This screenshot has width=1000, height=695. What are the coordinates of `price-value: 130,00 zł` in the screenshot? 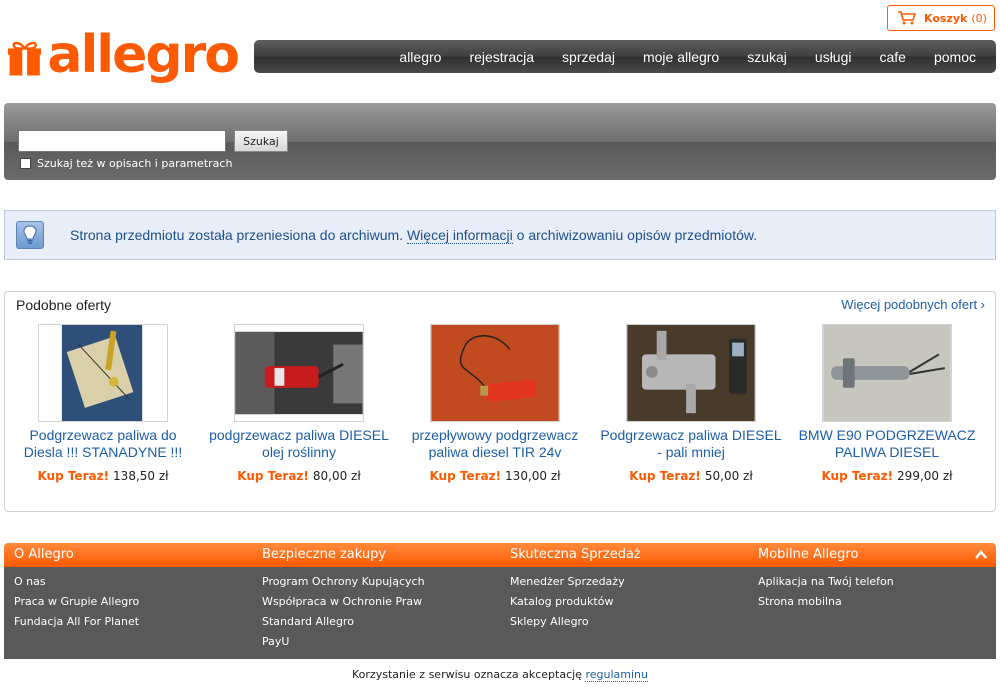 It's located at (533, 476).